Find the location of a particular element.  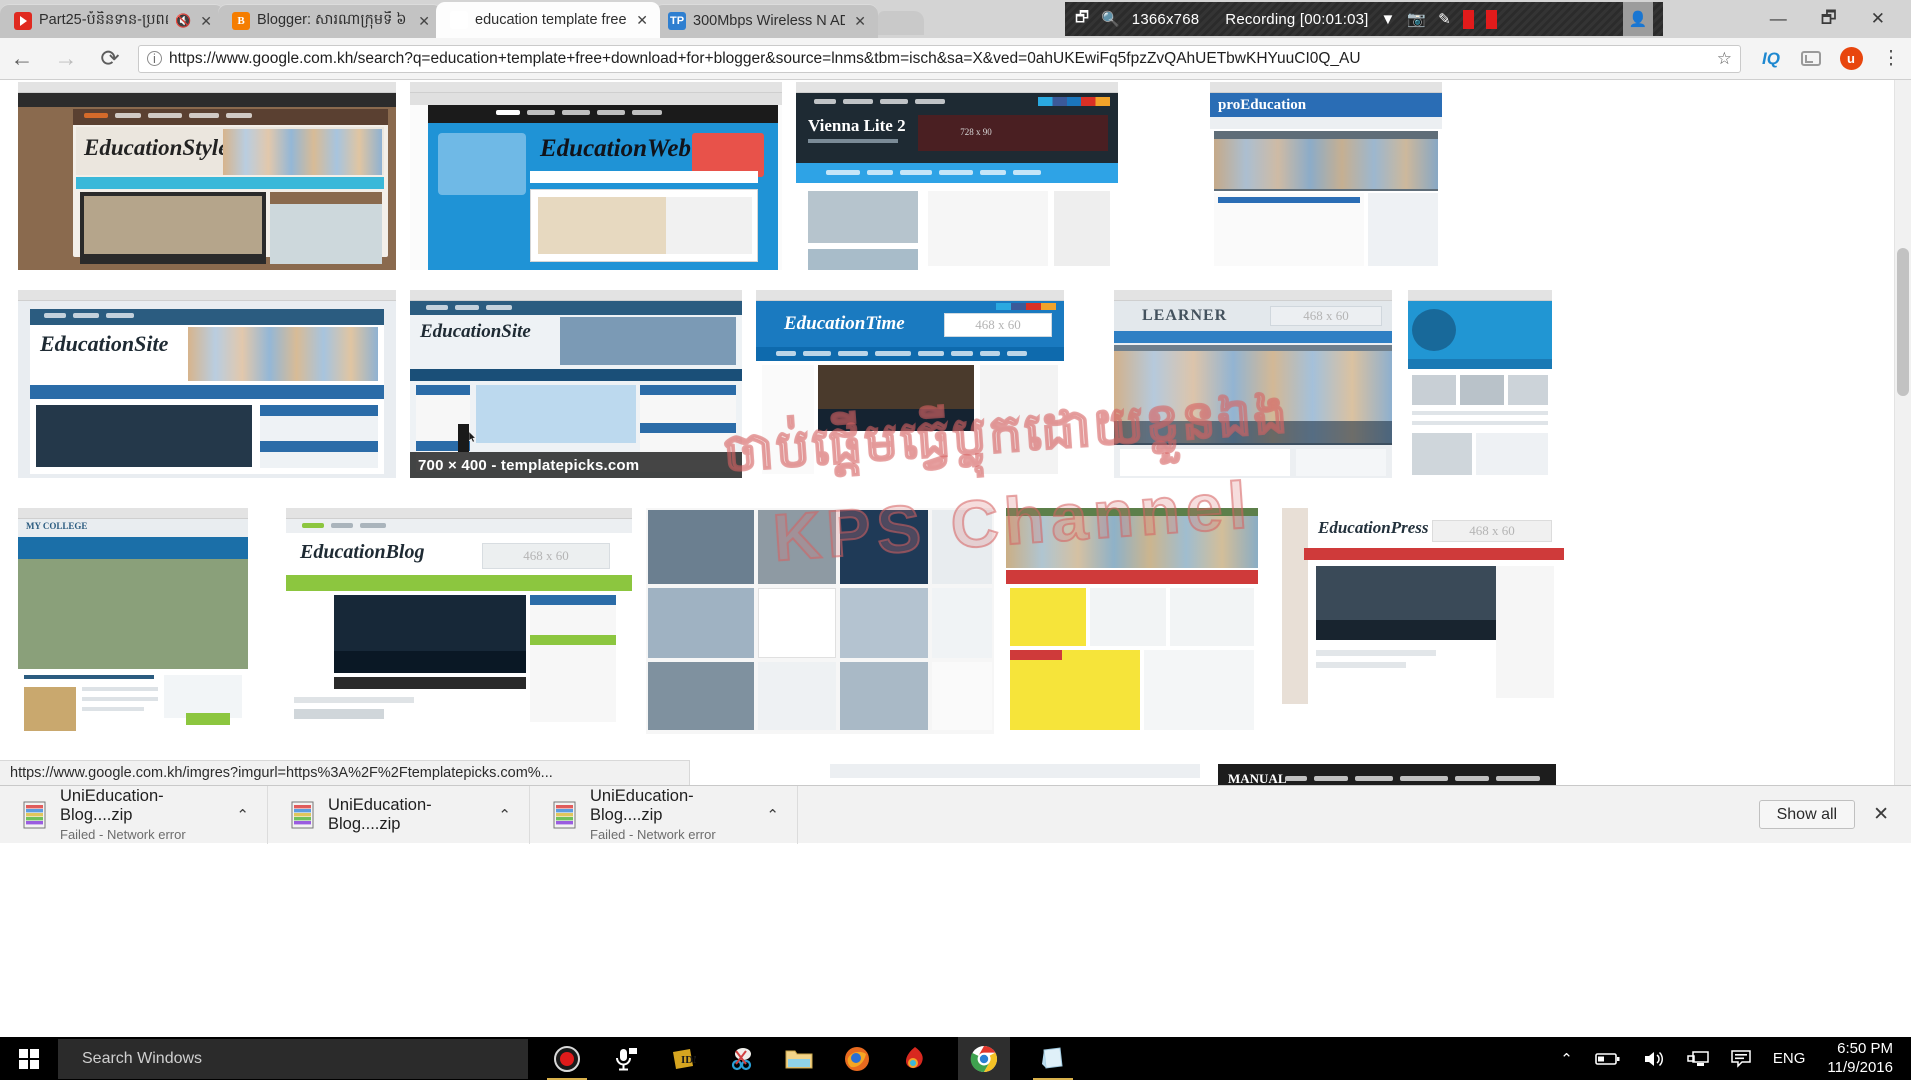

template-preview: EducationWeb is located at coordinates (596, 181).